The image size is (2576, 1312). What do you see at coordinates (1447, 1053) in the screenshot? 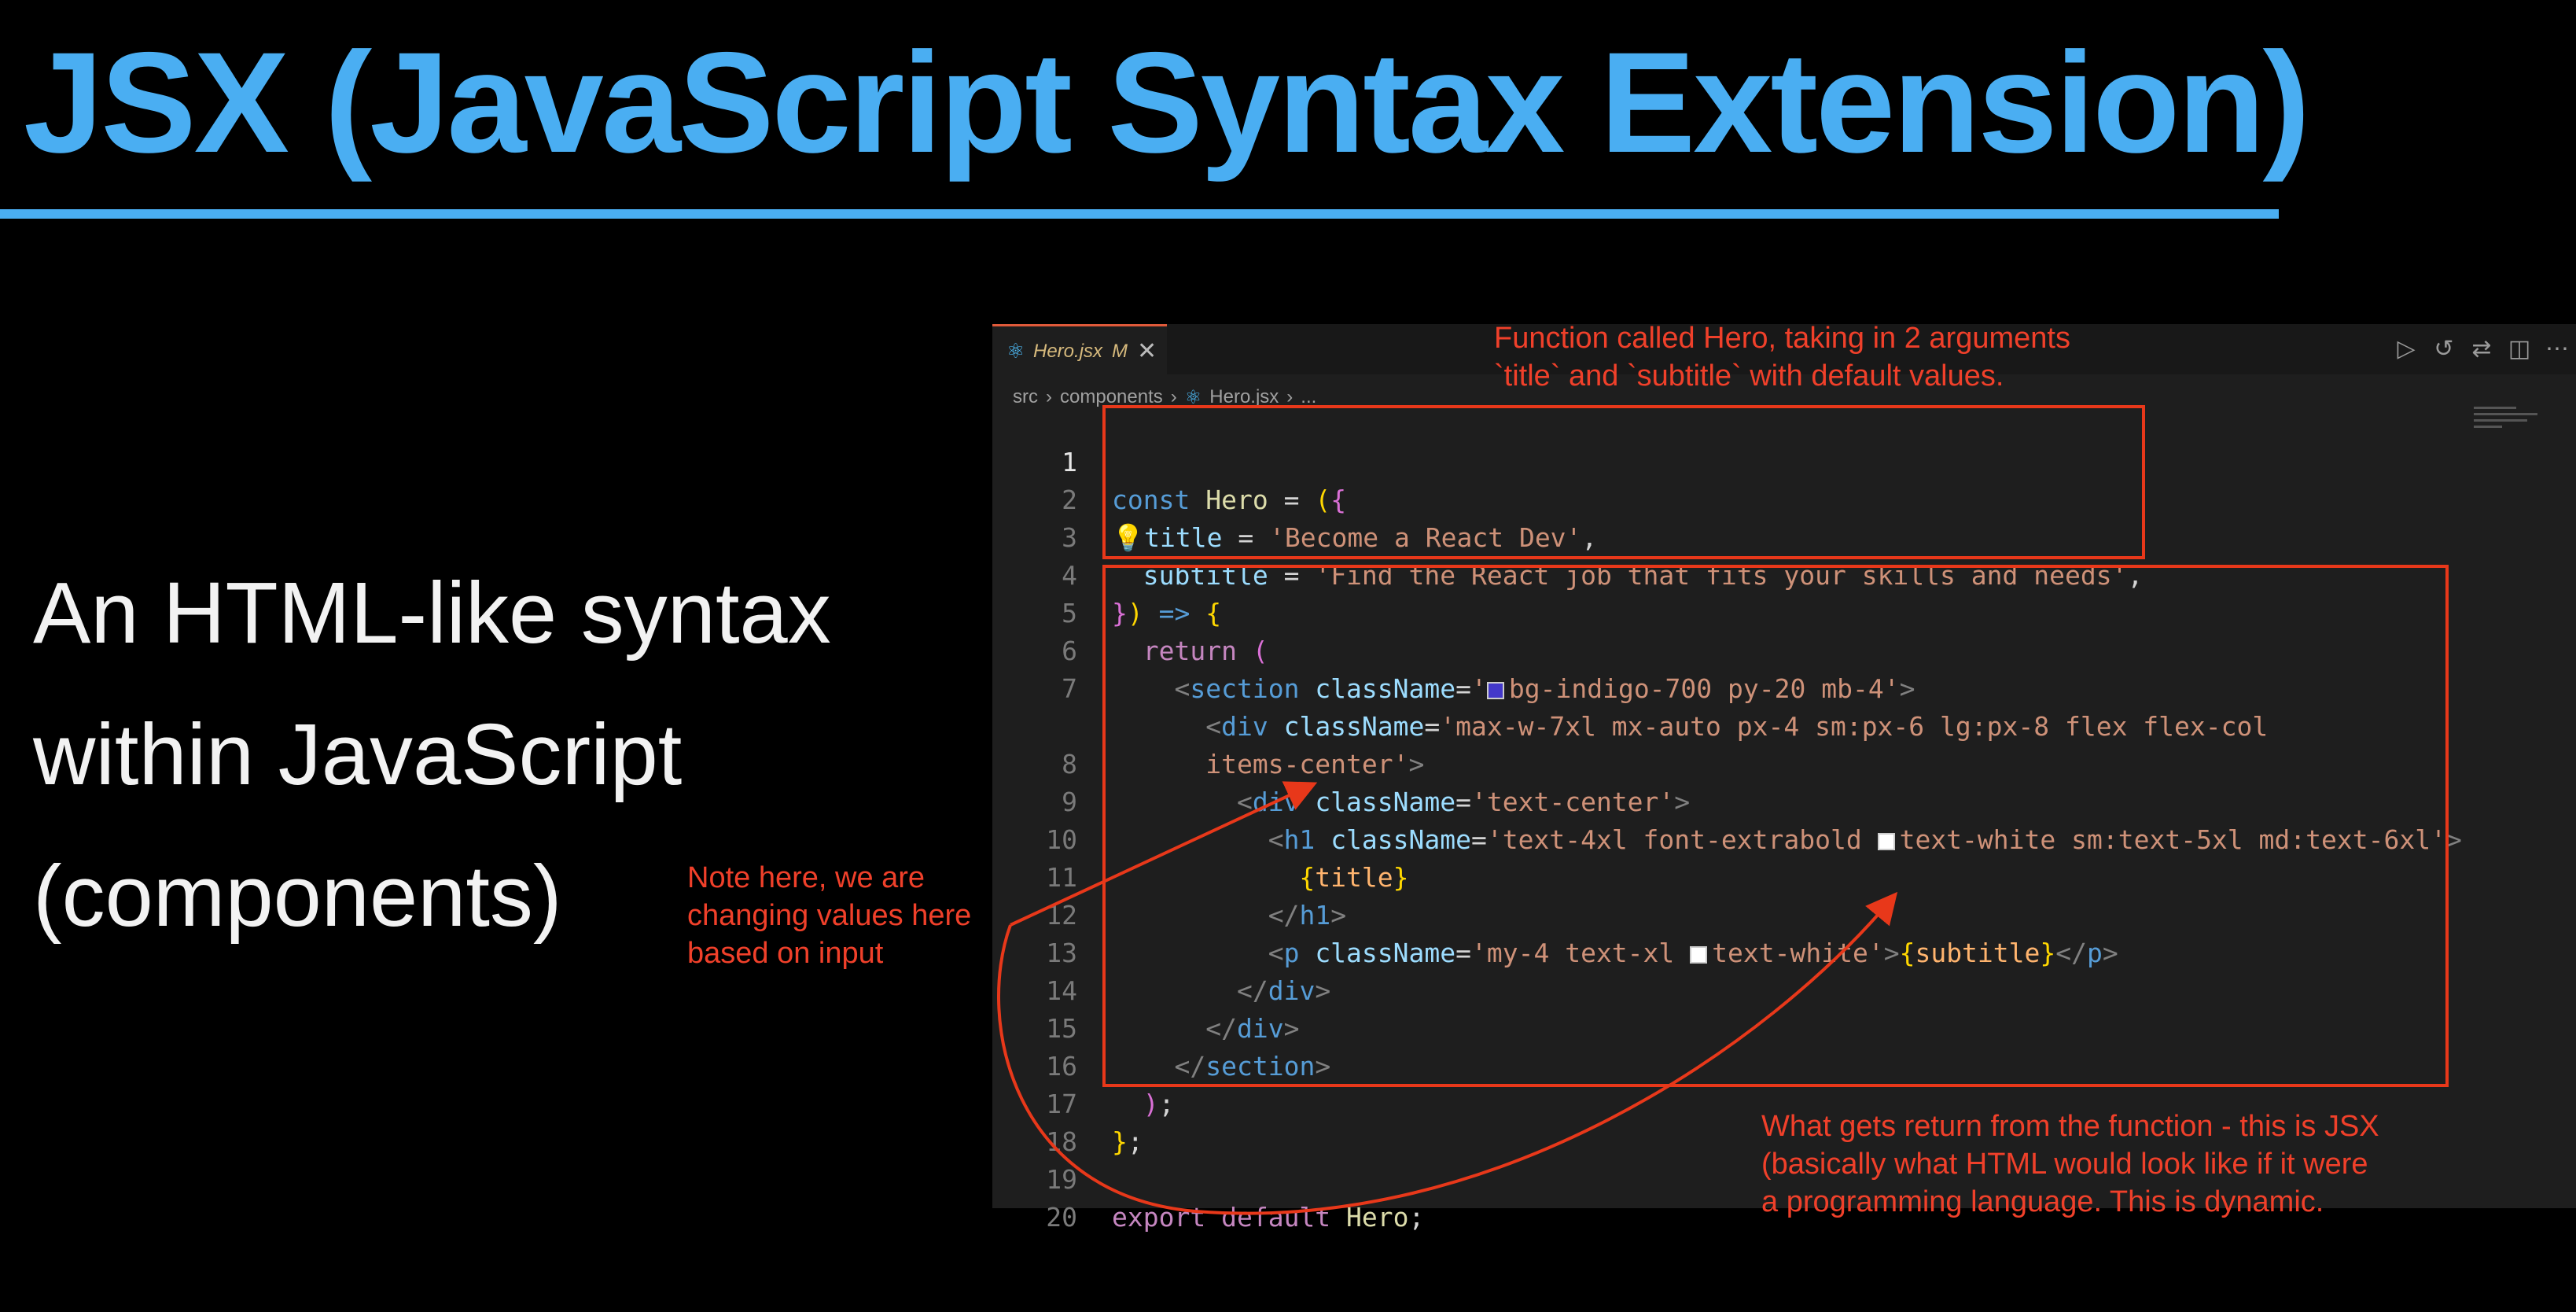
I see `arrow-to-subtitle` at bounding box center [1447, 1053].